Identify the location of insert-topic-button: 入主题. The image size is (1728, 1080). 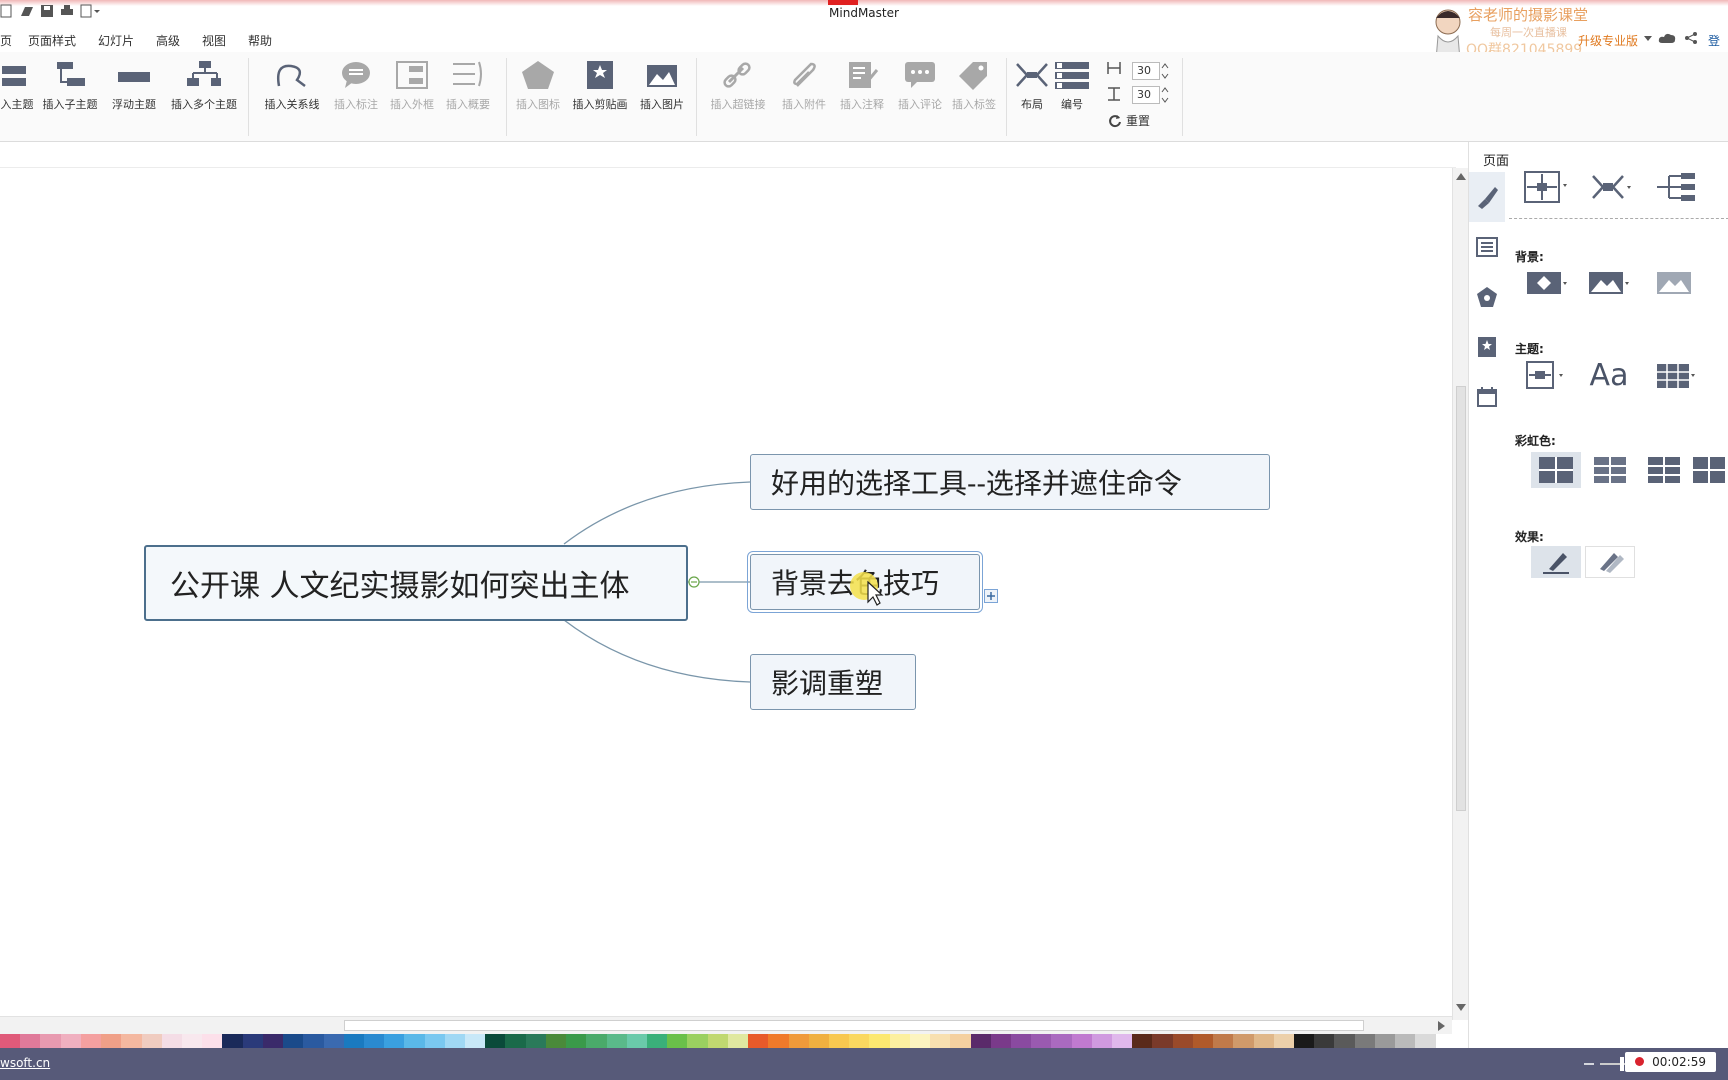
(17, 86).